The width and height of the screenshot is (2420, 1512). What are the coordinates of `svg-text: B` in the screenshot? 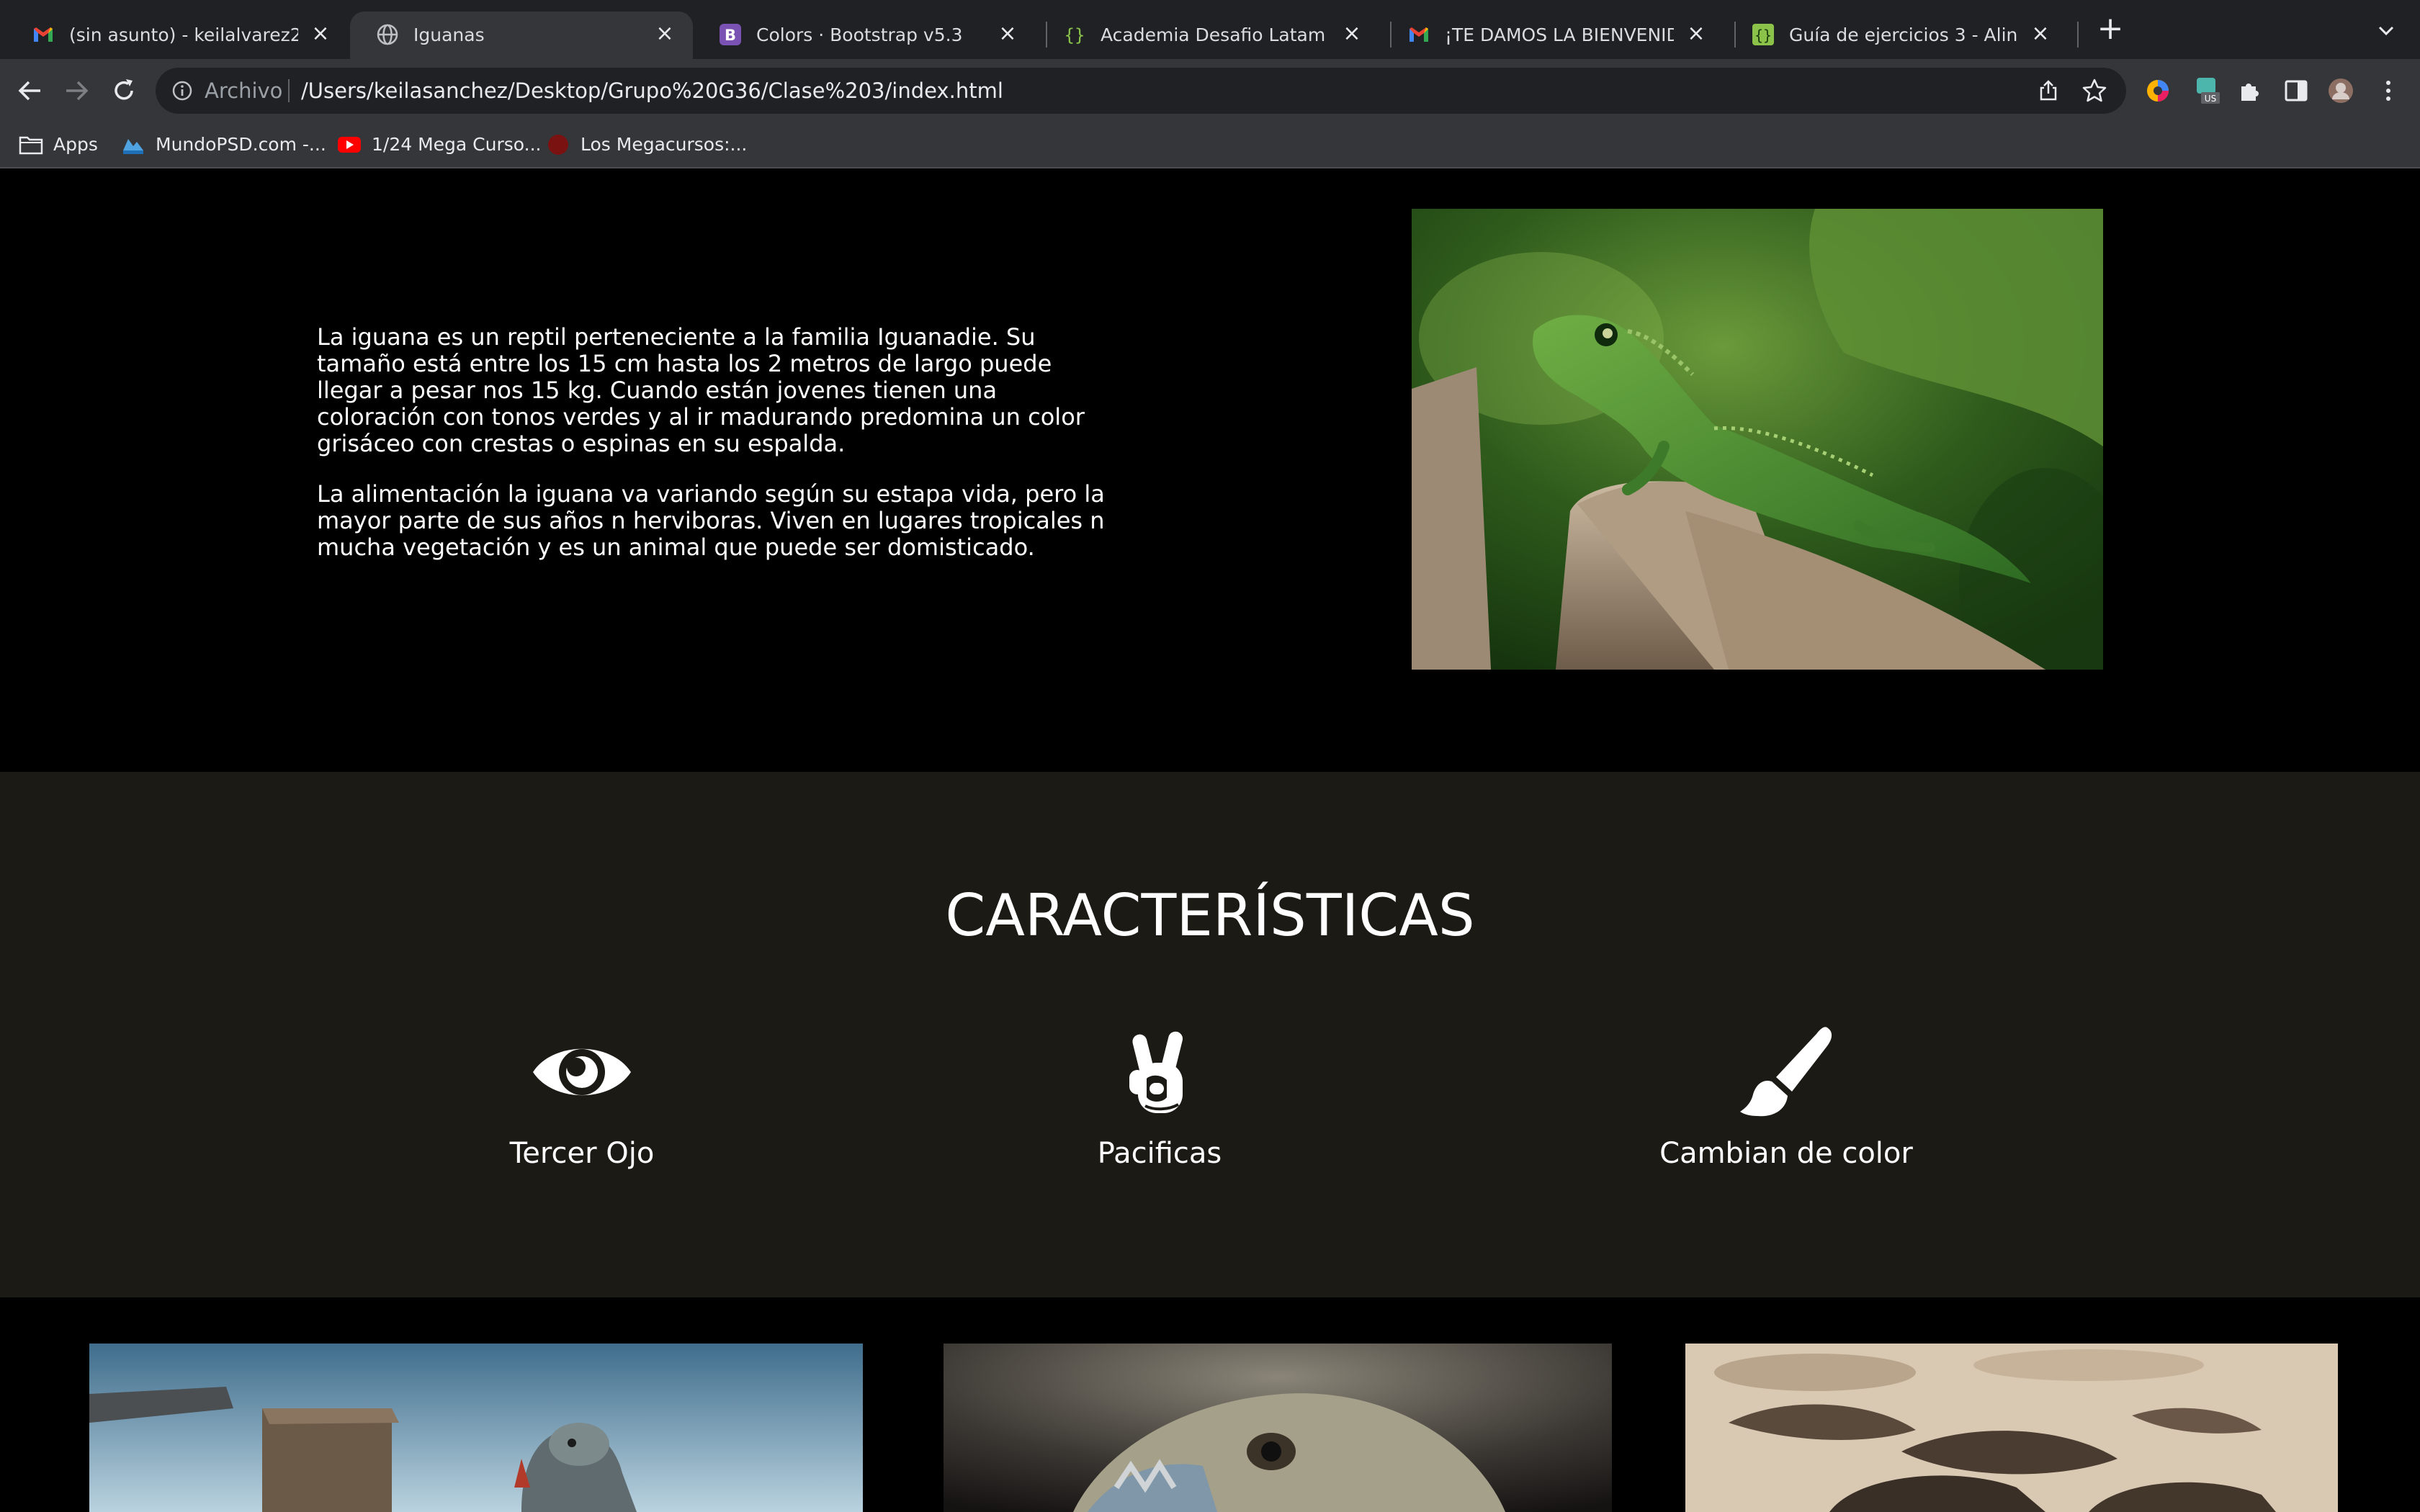 It's located at (730, 35).